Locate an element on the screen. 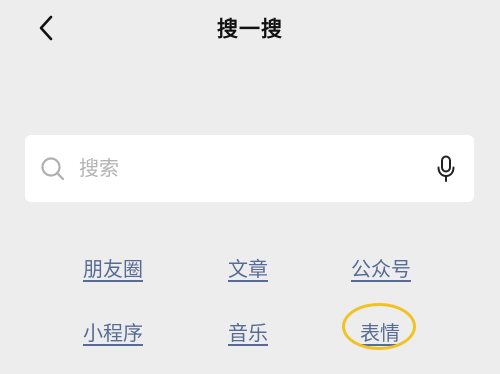  category-link-articles: 文章 is located at coordinates (248, 267).